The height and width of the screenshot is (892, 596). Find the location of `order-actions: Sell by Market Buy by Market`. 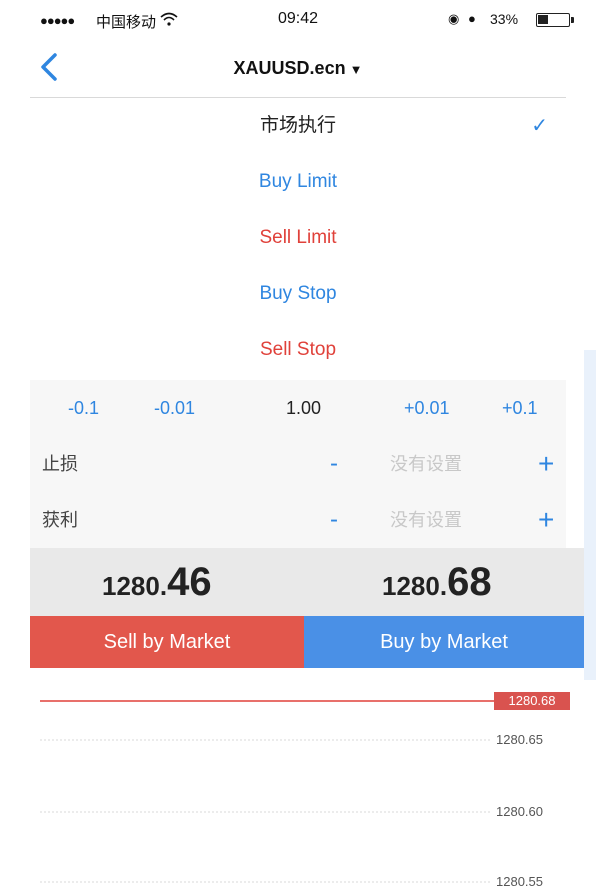

order-actions: Sell by Market Buy by Market is located at coordinates (307, 642).